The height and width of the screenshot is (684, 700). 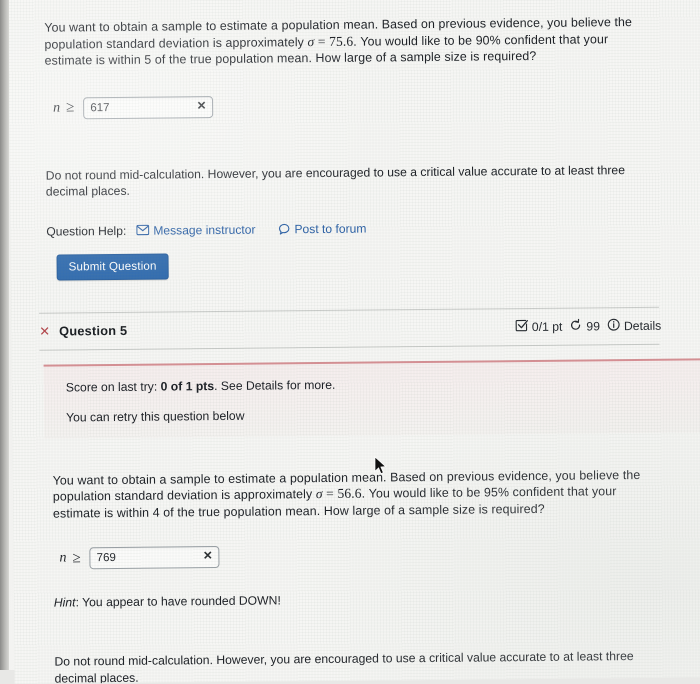 I want to click on question-5-title: Question 5, so click(x=93, y=331).